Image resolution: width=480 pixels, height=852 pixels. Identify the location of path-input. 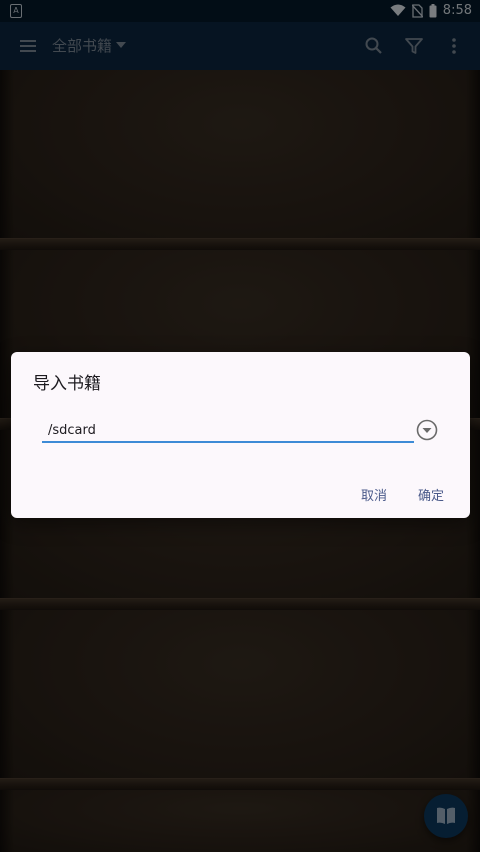
(228, 431).